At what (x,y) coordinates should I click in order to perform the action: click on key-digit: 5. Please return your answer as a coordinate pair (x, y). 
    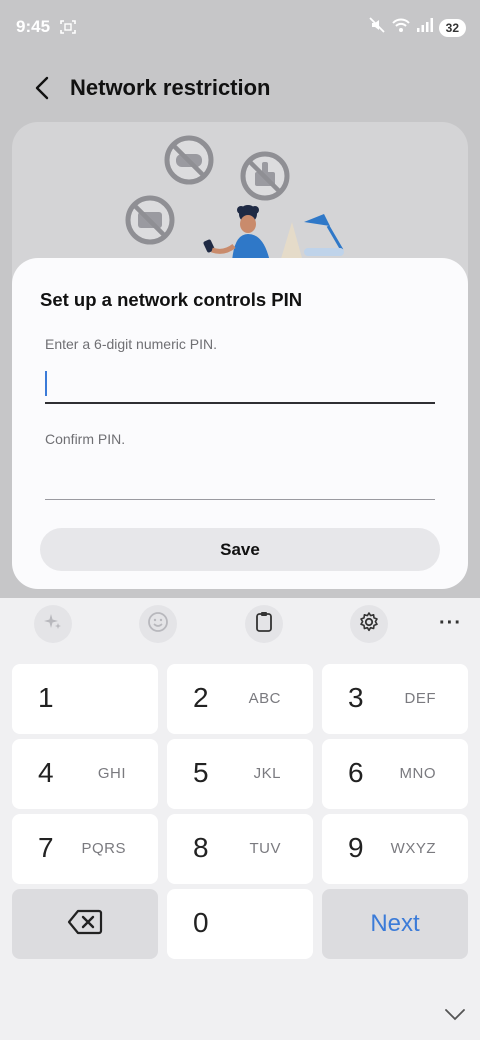
    Looking at the image, I should click on (201, 772).